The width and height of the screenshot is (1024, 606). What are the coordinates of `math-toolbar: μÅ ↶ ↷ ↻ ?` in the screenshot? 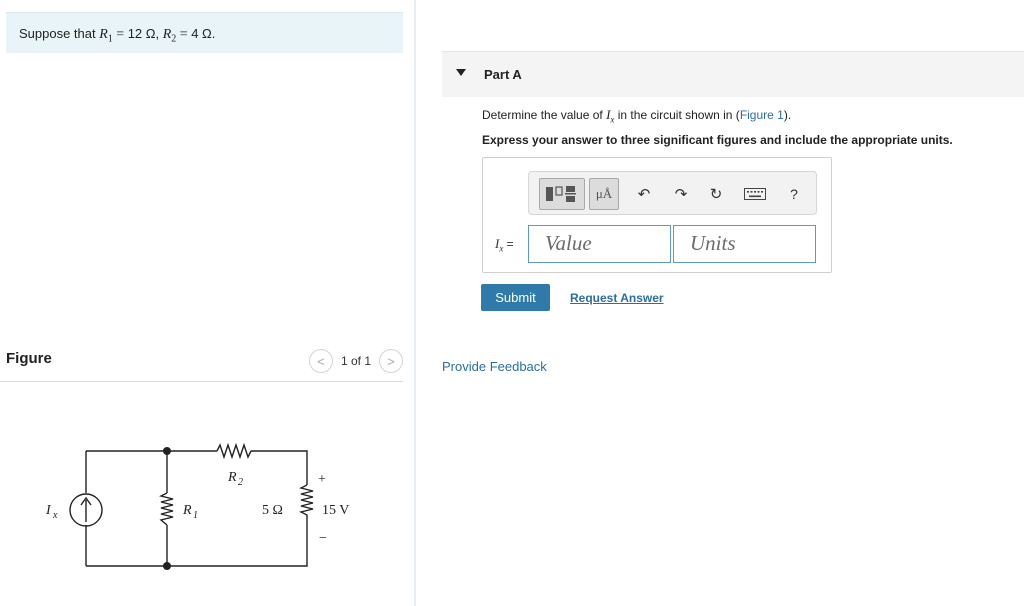 It's located at (672, 193).